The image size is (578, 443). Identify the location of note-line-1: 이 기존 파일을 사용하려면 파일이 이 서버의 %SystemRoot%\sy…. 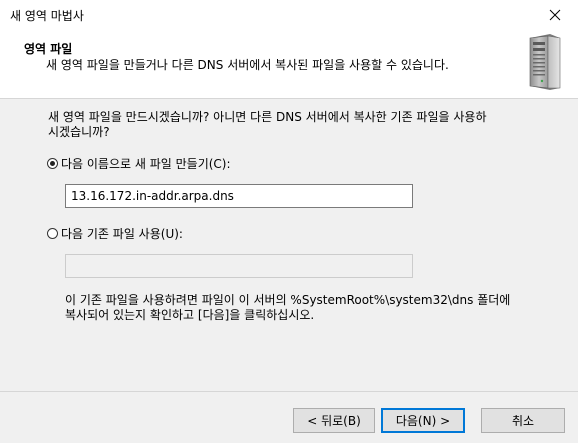
(288, 300).